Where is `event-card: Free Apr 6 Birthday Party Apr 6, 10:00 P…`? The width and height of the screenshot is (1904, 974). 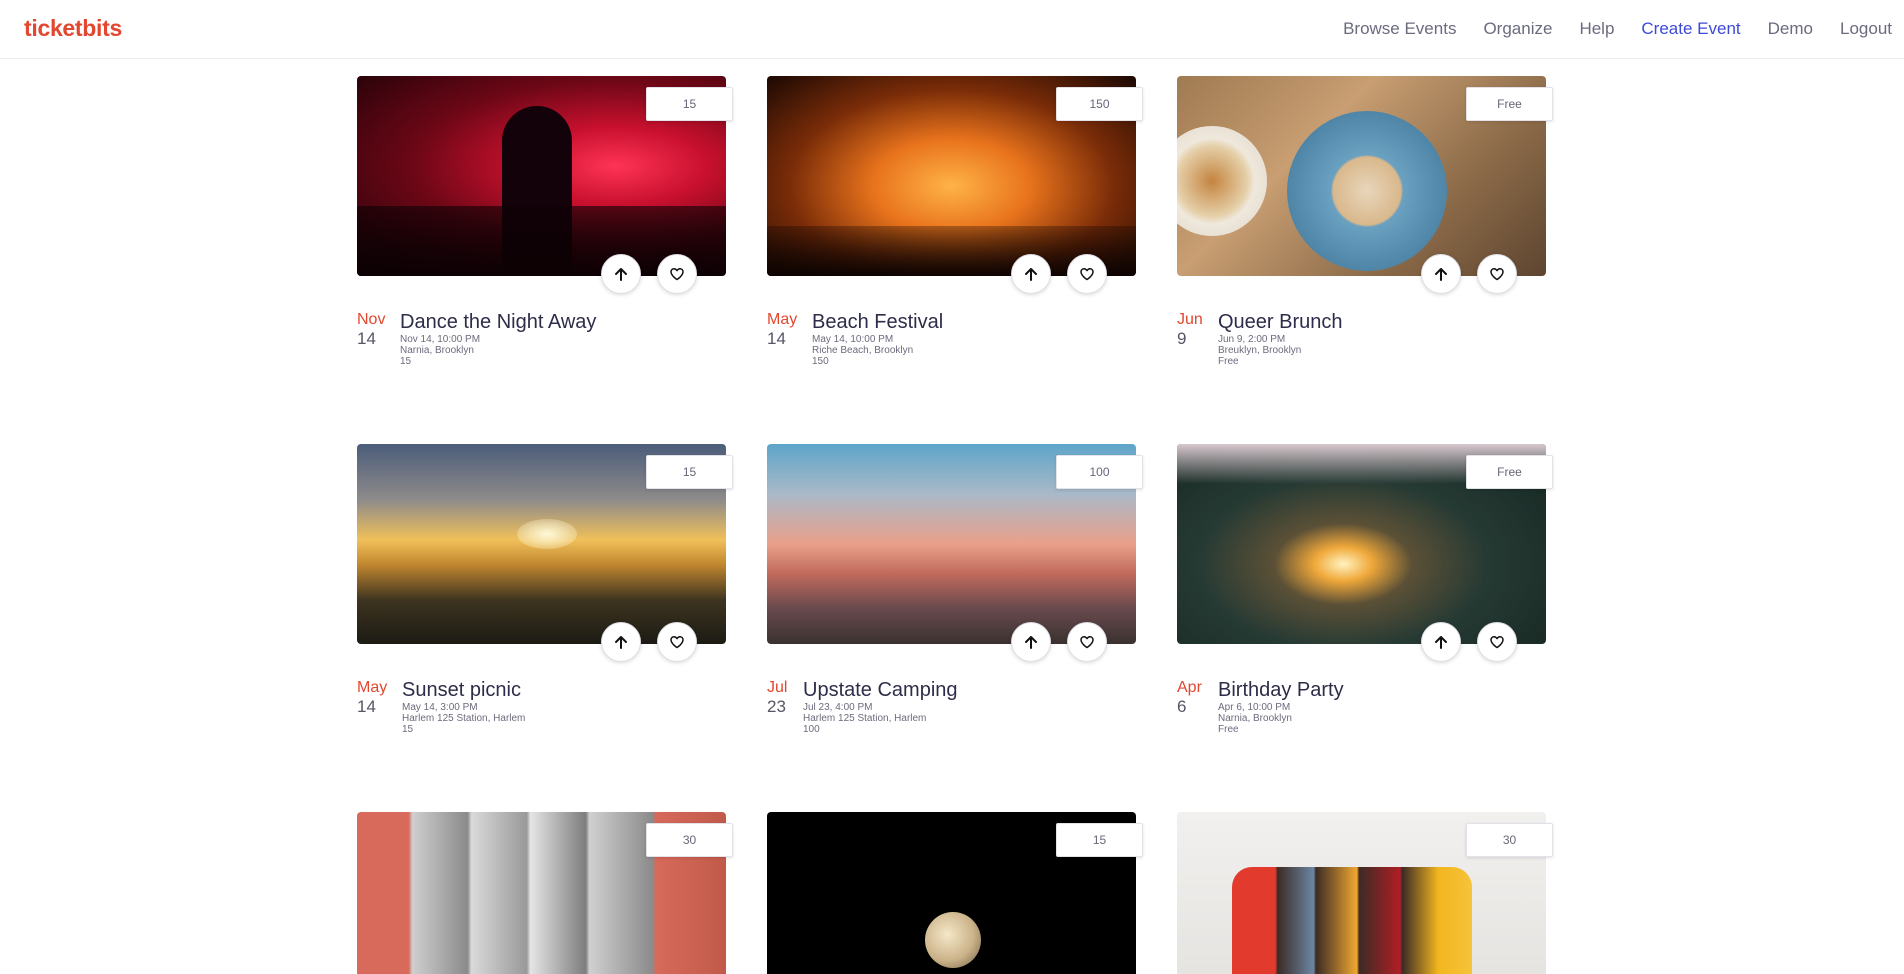
event-card: Free Apr 6 Birthday Party Apr 6, 10:00 P… is located at coordinates (1365, 614).